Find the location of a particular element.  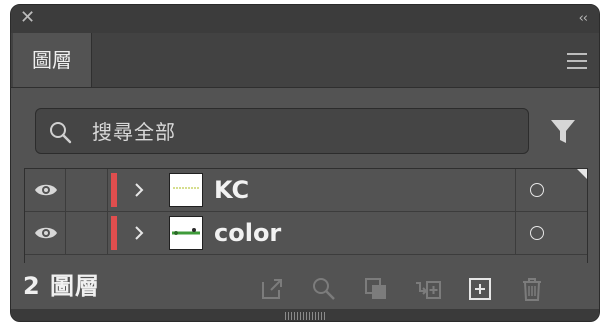

layer-name: color is located at coordinates (247, 233).